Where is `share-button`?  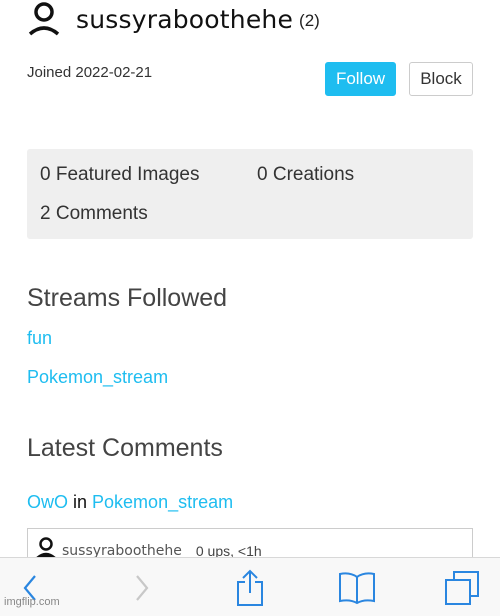
share-button is located at coordinates (250, 587).